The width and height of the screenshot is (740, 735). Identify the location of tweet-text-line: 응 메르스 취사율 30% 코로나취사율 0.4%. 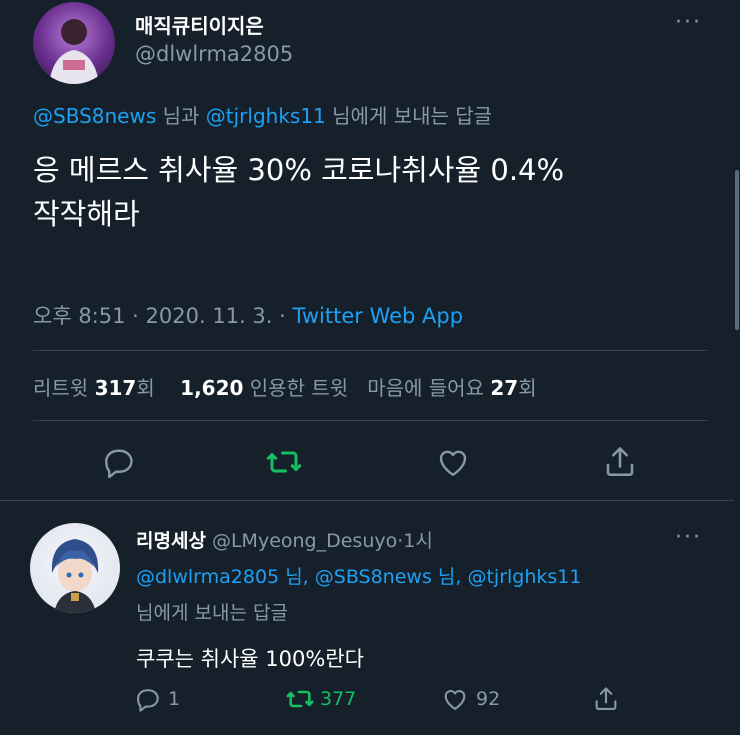
(299, 170).